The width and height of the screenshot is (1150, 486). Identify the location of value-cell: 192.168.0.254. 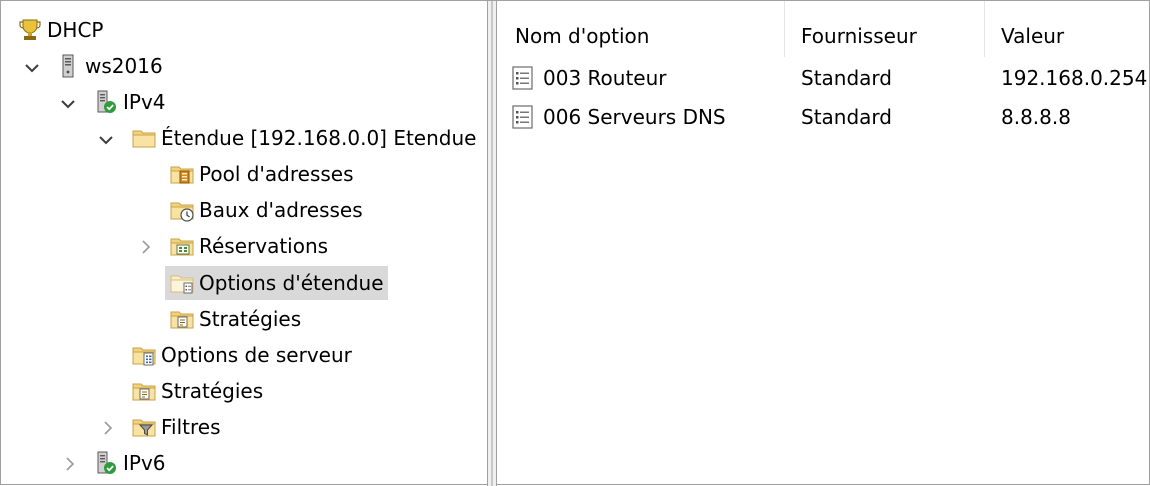
(1074, 78).